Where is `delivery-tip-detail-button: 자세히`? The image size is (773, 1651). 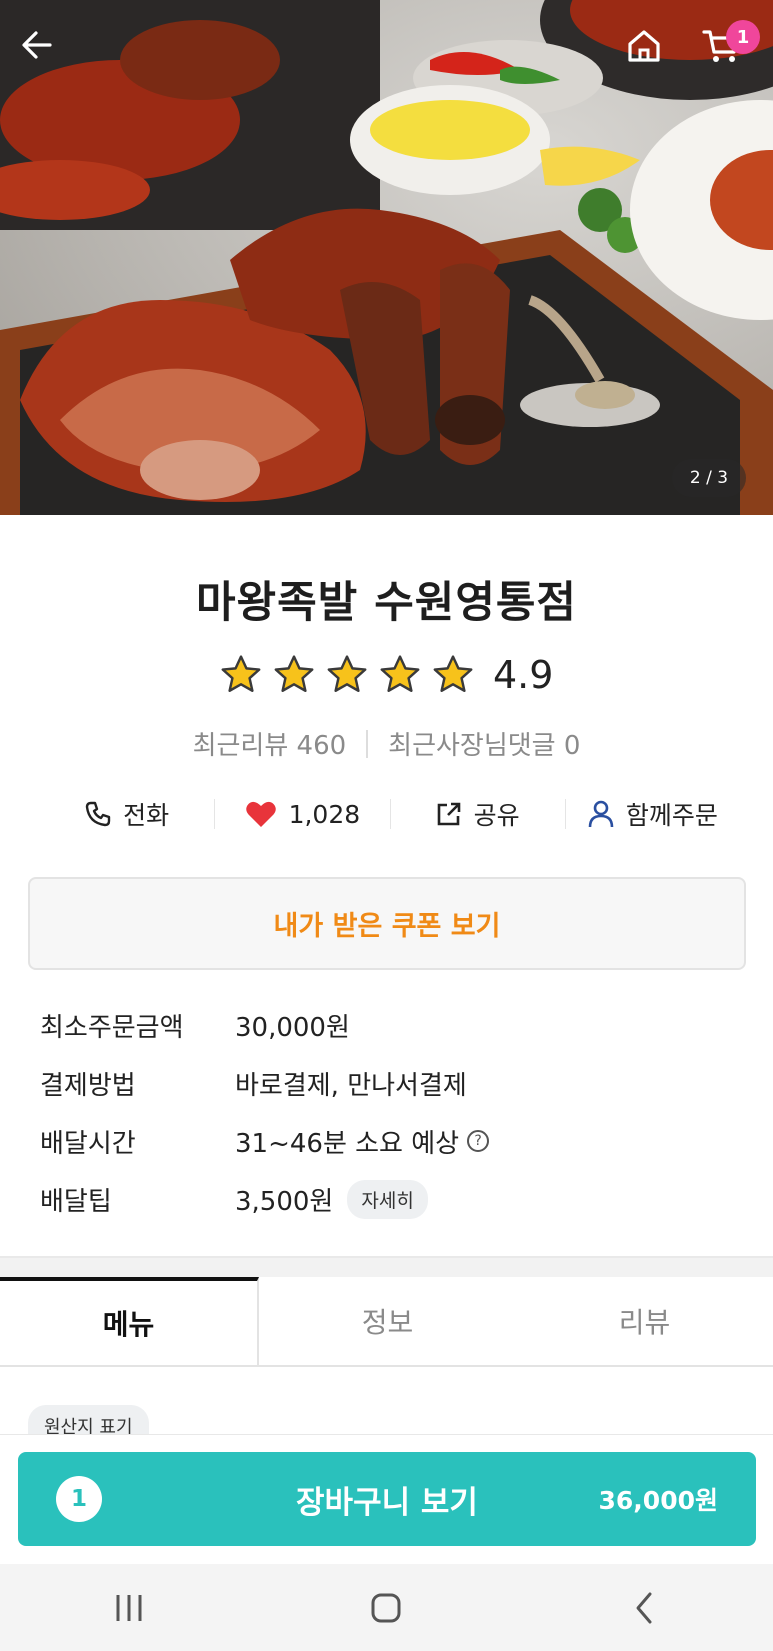
delivery-tip-detail-button: 자세히 is located at coordinates (387, 1199).